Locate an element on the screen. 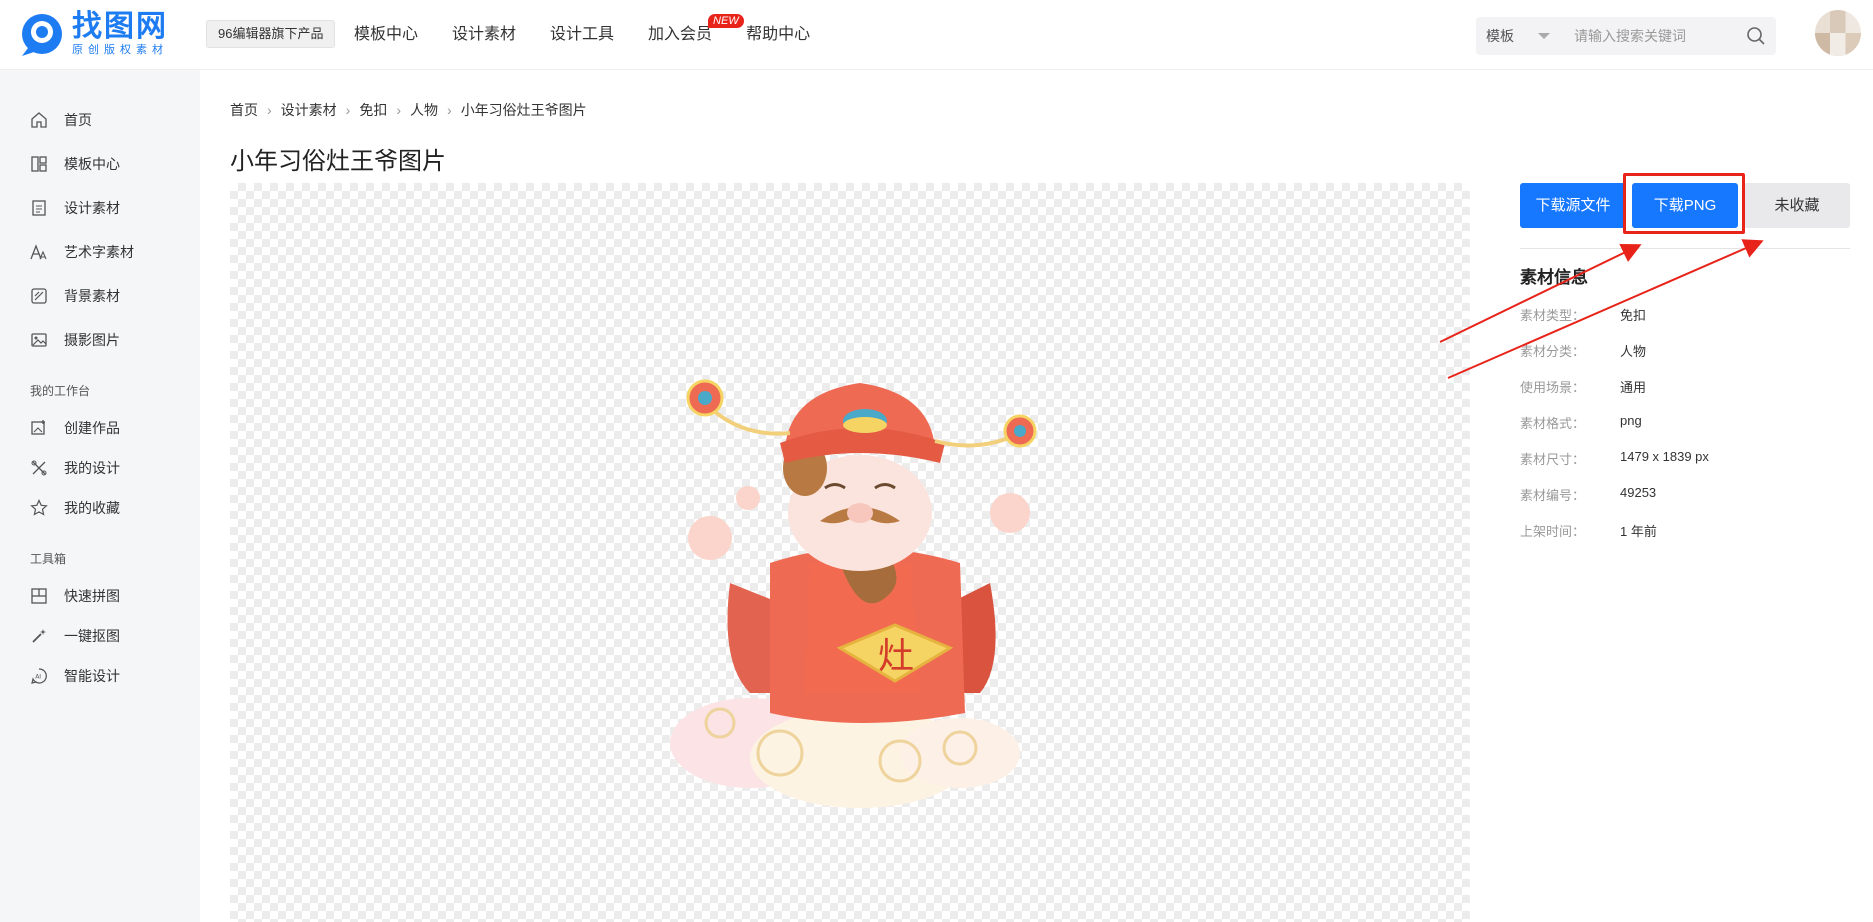 This screenshot has height=922, width=1873. sidebar-item-label: 设计素材 is located at coordinates (92, 208).